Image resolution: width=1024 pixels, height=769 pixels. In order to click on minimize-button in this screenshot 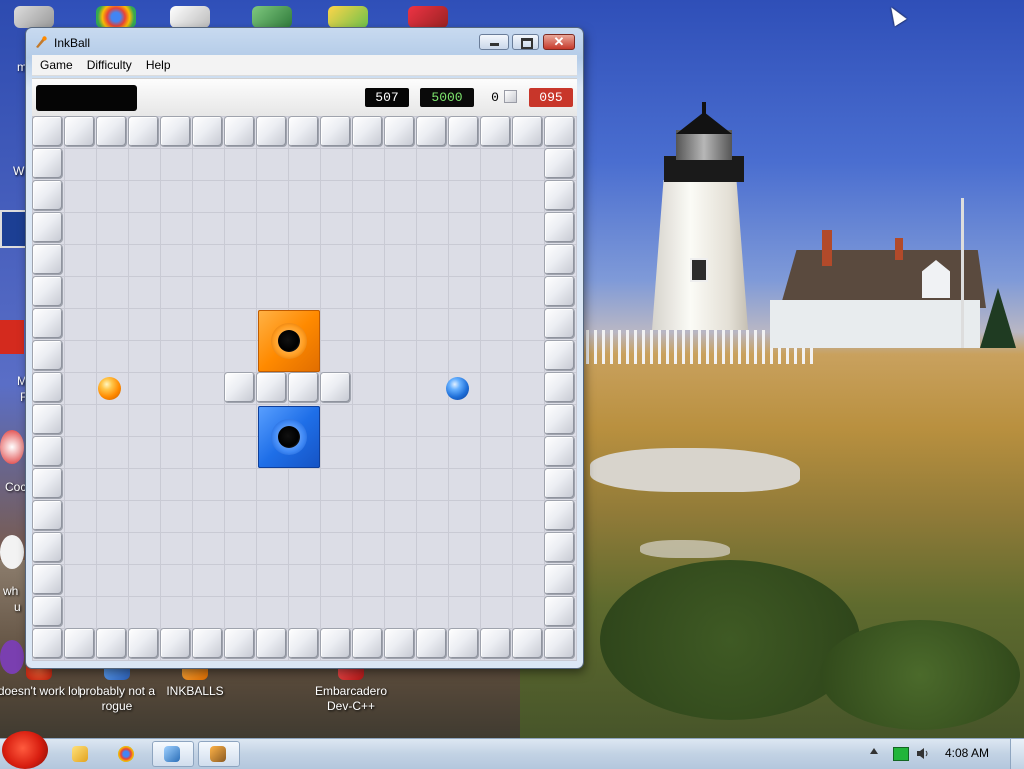, I will do `click(494, 42)`.